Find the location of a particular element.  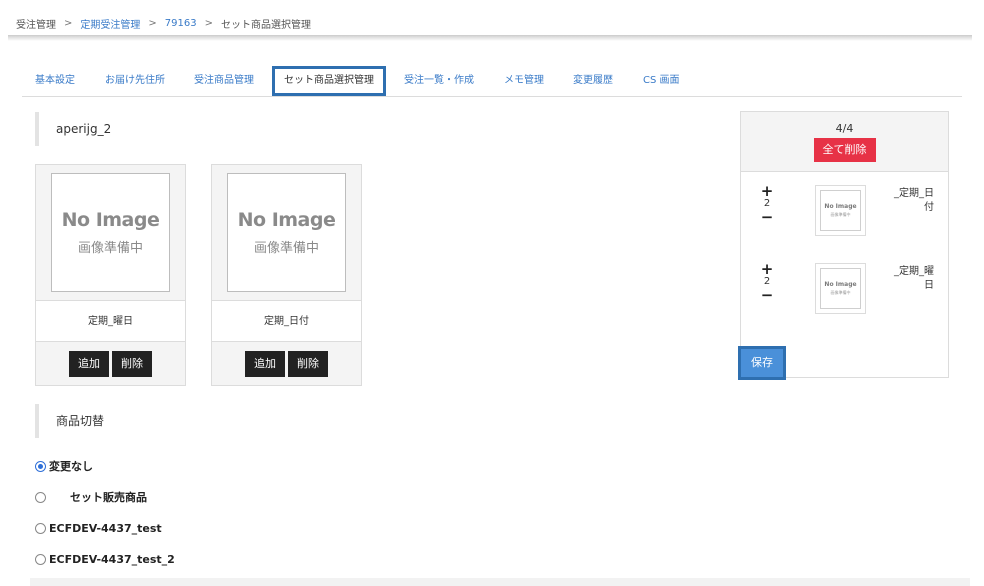

product-name: 定期_曜日 is located at coordinates (110, 321).